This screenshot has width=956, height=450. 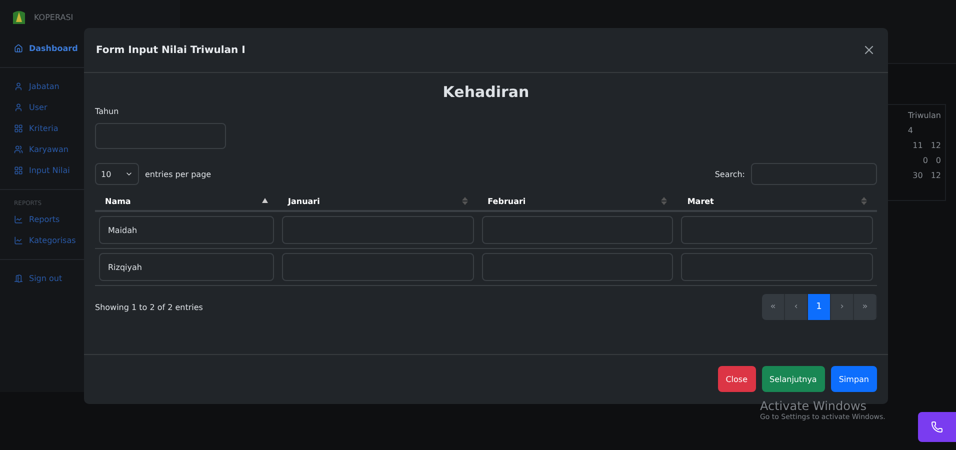 I want to click on page-size-label: entries per page, so click(x=178, y=174).